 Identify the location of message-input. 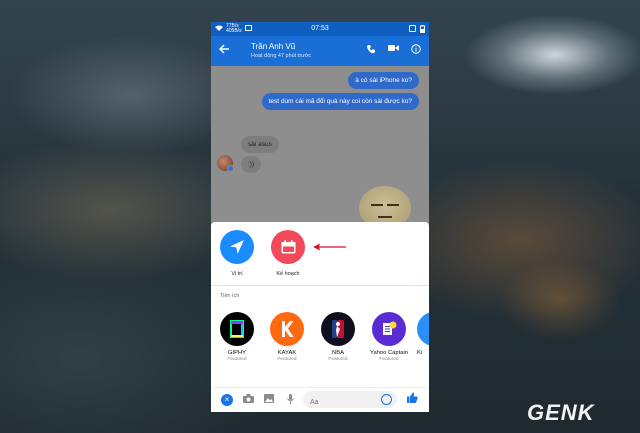
(341, 402).